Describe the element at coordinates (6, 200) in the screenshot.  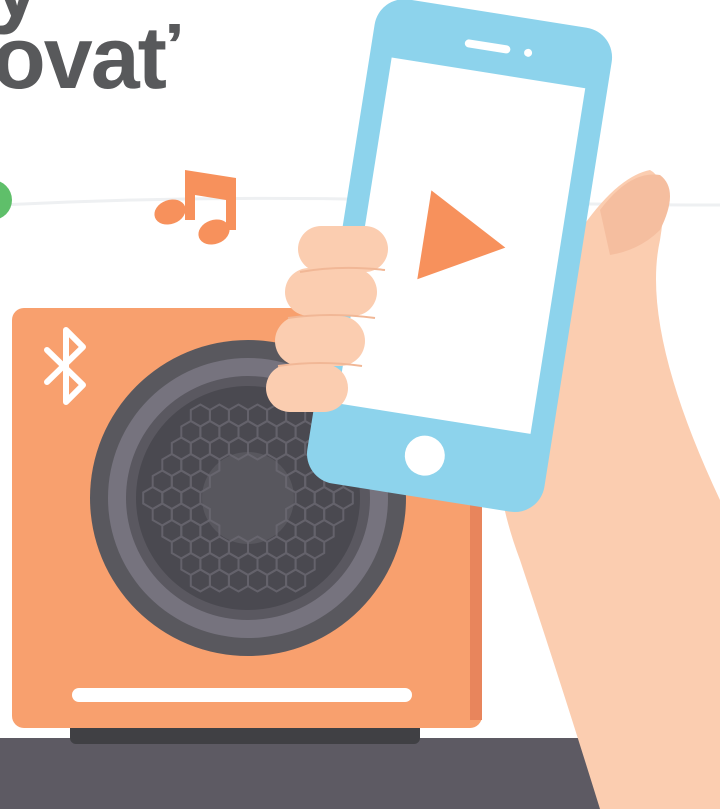
I see `green-dot` at that location.